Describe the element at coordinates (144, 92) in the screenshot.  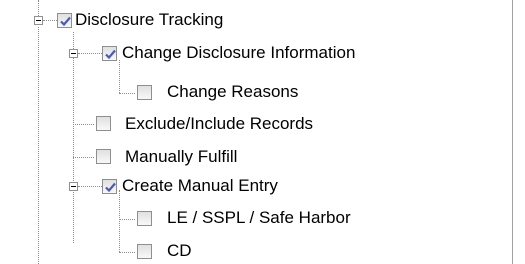
I see `checkbox-change-reasons` at that location.